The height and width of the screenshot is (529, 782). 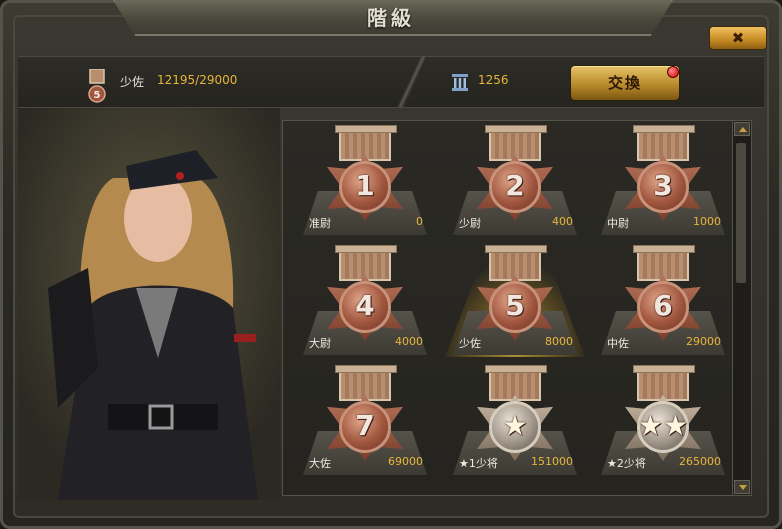 I want to click on rank-number: ★★, so click(x=663, y=425).